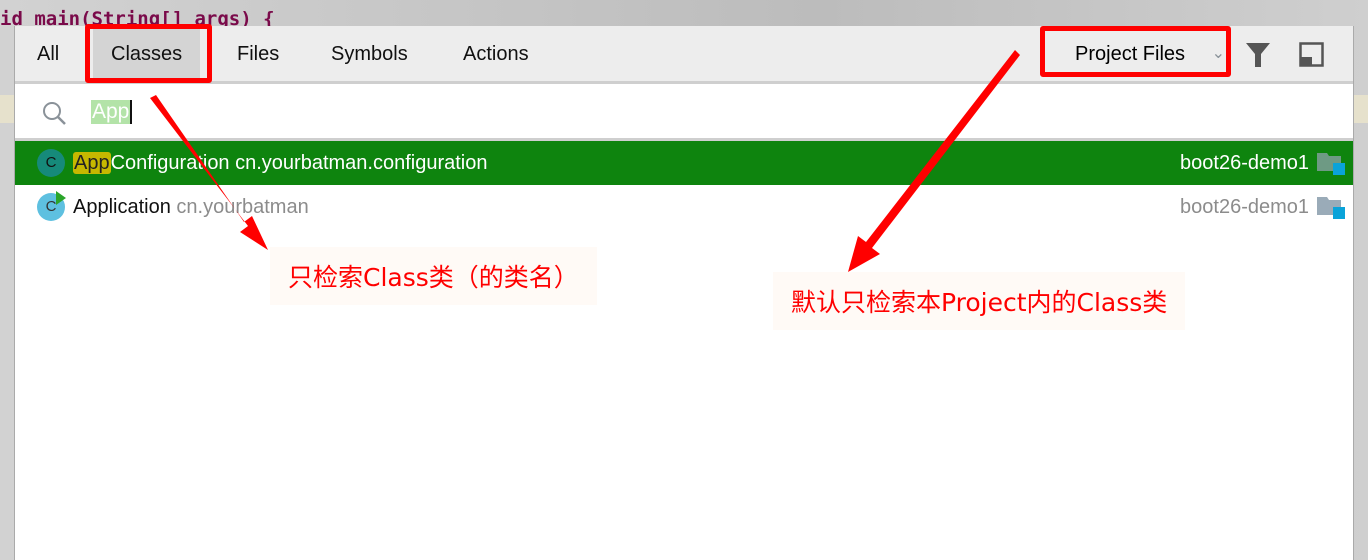 This screenshot has height=560, width=1368. I want to click on scope-annotation: 默认只检索本Project内的Class类, so click(979, 301).